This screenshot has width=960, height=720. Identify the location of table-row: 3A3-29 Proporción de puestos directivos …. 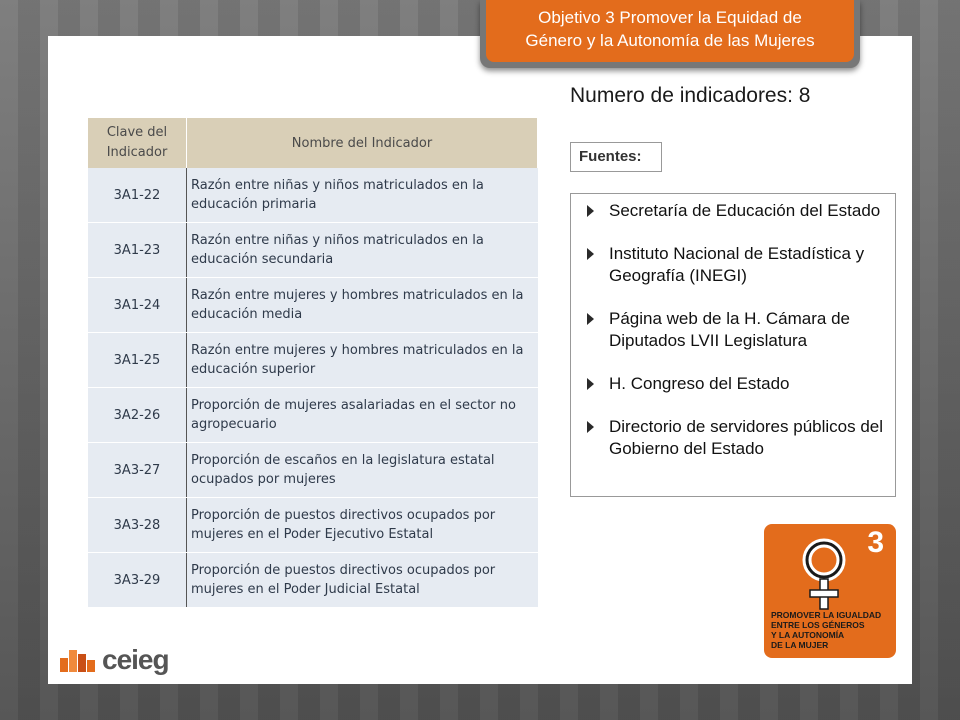
(313, 580).